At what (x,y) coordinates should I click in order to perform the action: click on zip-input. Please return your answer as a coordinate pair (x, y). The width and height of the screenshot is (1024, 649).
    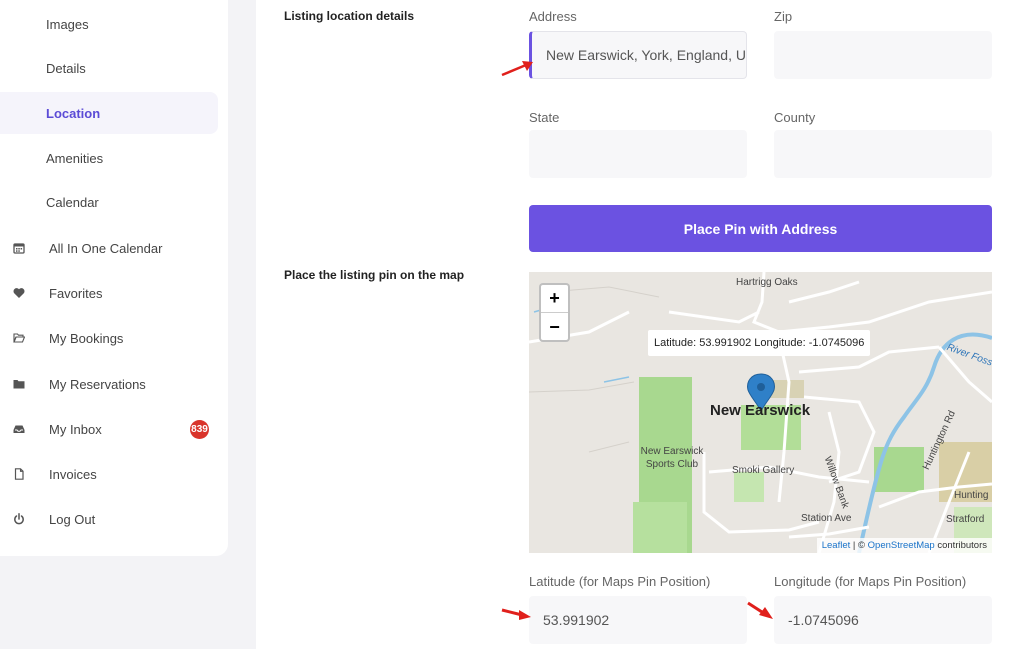
    Looking at the image, I should click on (883, 55).